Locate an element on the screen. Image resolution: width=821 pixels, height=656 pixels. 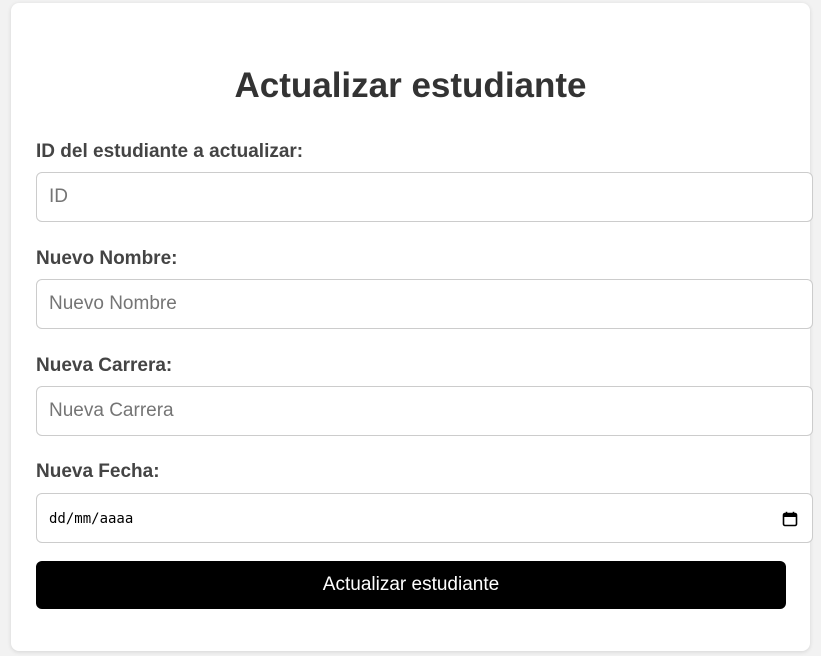
new-date-label: Nueva Fecha: is located at coordinates (98, 471).